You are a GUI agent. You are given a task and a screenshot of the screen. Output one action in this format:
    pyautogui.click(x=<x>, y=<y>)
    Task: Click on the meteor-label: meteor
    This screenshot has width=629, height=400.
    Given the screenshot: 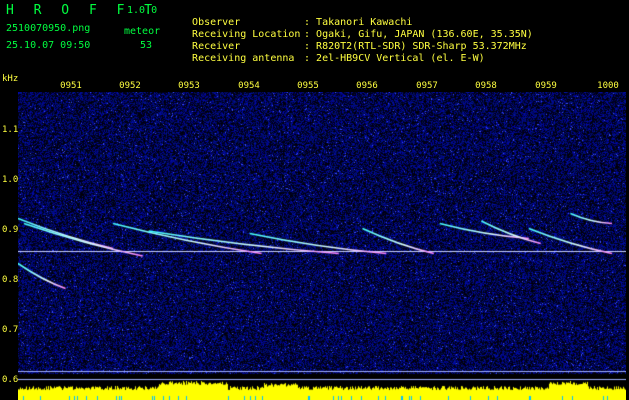 What is the action you would take?
    pyautogui.click(x=142, y=31)
    